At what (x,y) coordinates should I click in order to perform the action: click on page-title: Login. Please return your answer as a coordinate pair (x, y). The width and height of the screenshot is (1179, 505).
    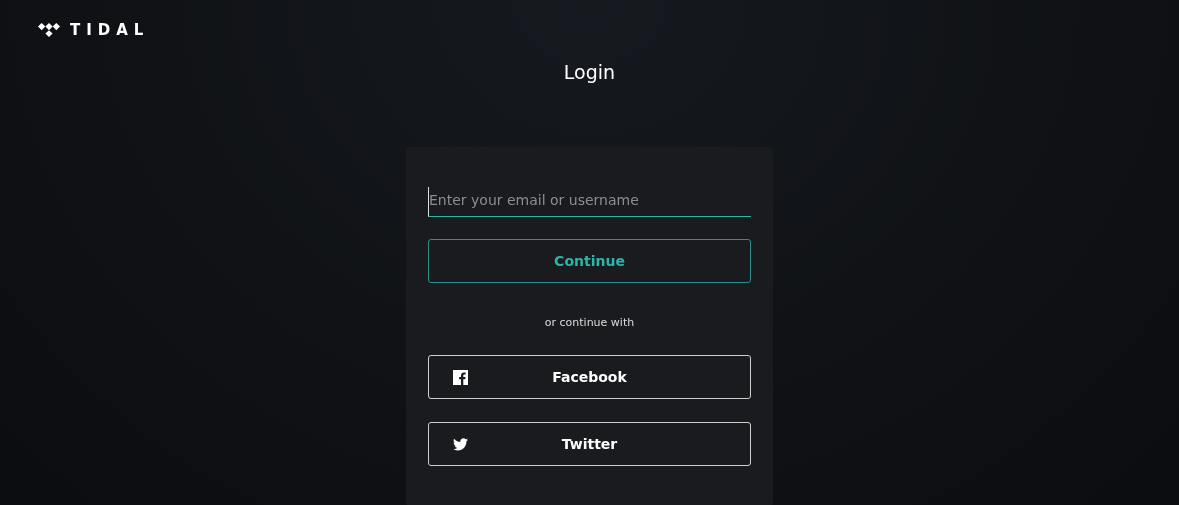
    Looking at the image, I should click on (589, 72).